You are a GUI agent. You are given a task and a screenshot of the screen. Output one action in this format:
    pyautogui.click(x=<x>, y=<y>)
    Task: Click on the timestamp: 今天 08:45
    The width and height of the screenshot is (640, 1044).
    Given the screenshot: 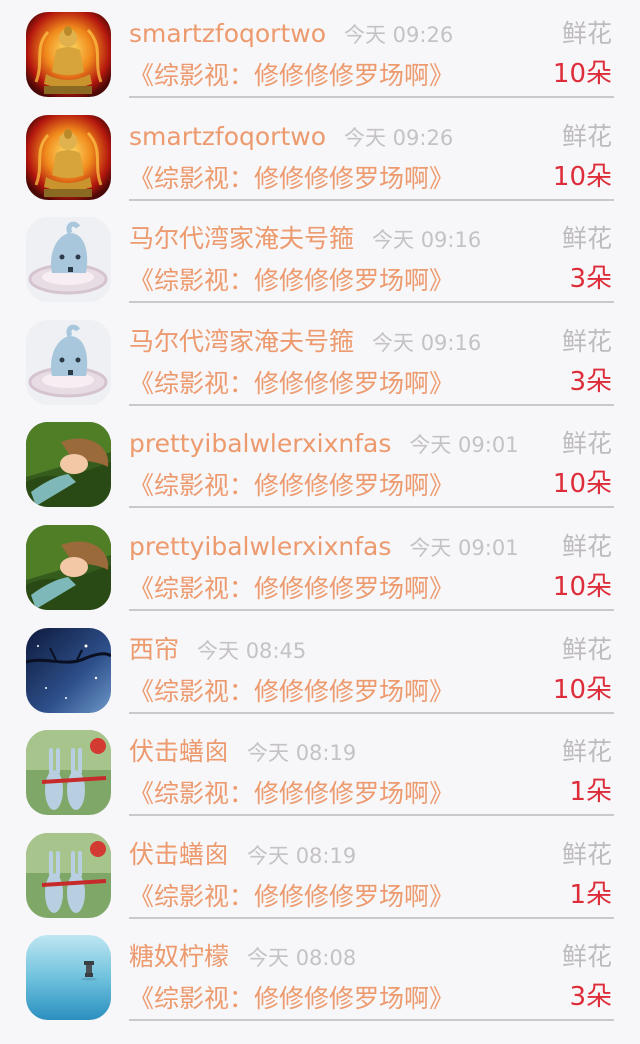 What is the action you would take?
    pyautogui.click(x=252, y=650)
    